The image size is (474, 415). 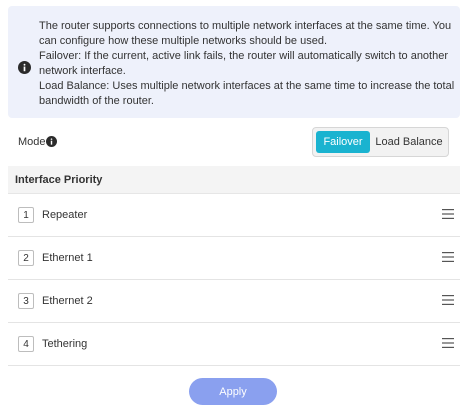 I want to click on priority-number: 1, so click(x=26, y=215).